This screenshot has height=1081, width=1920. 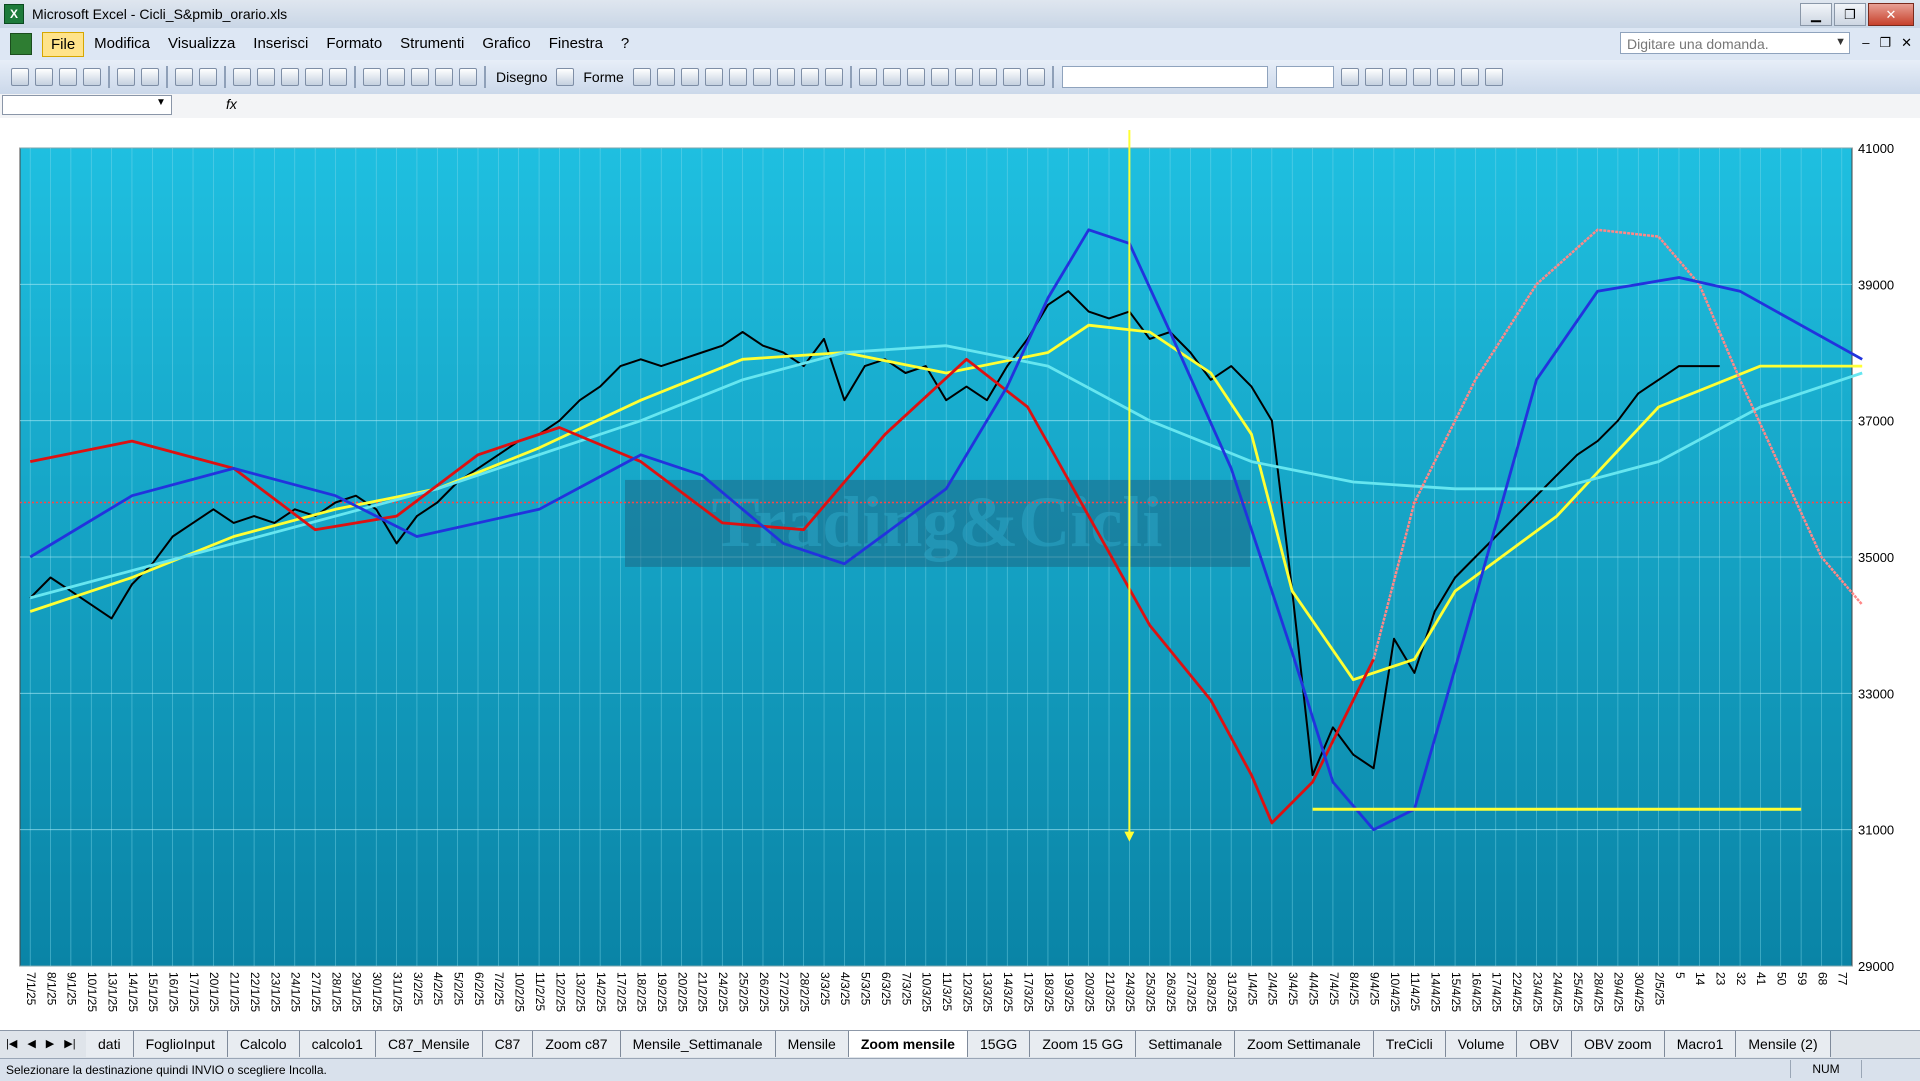 I want to click on sheet-tab: Mensile_Settimanale, so click(x=698, y=1044).